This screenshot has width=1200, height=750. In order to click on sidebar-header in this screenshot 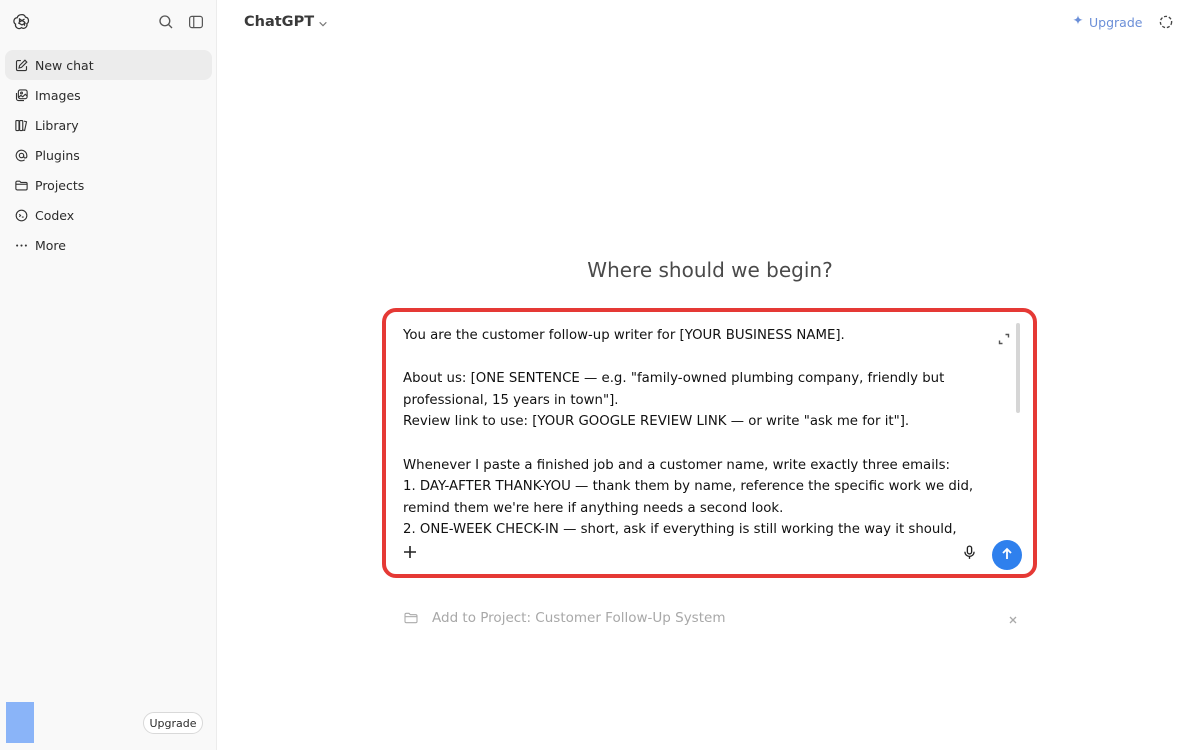, I will do `click(108, 22)`.